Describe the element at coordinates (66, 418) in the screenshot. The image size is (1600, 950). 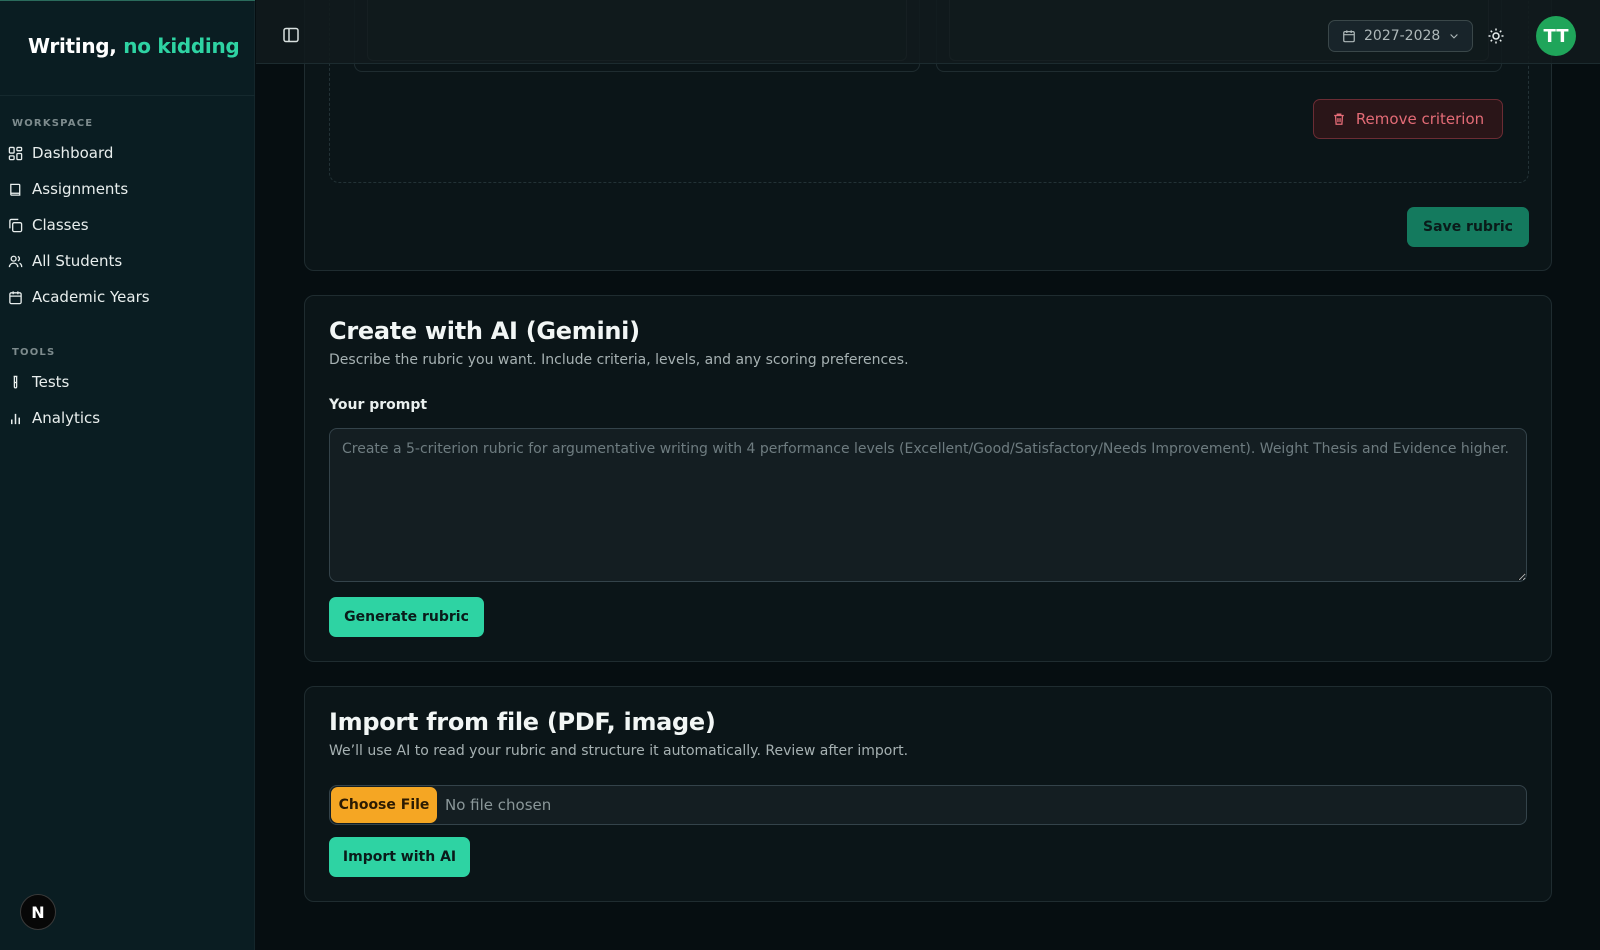
I see `sidebar-item-label: Analytics` at that location.